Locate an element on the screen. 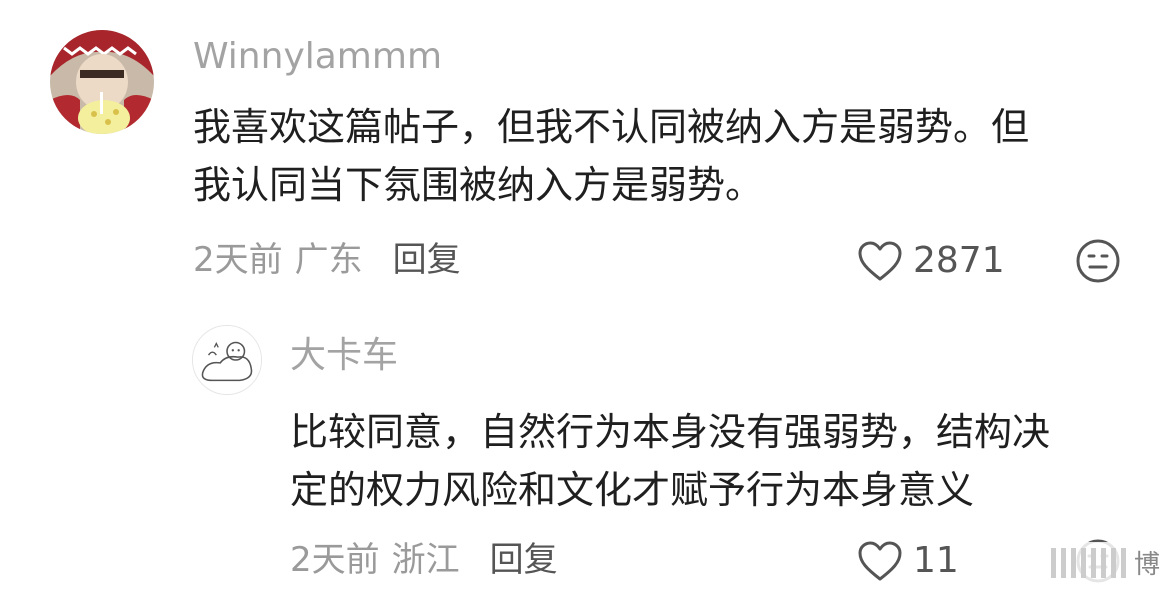  like-count: 11 is located at coordinates (936, 560).